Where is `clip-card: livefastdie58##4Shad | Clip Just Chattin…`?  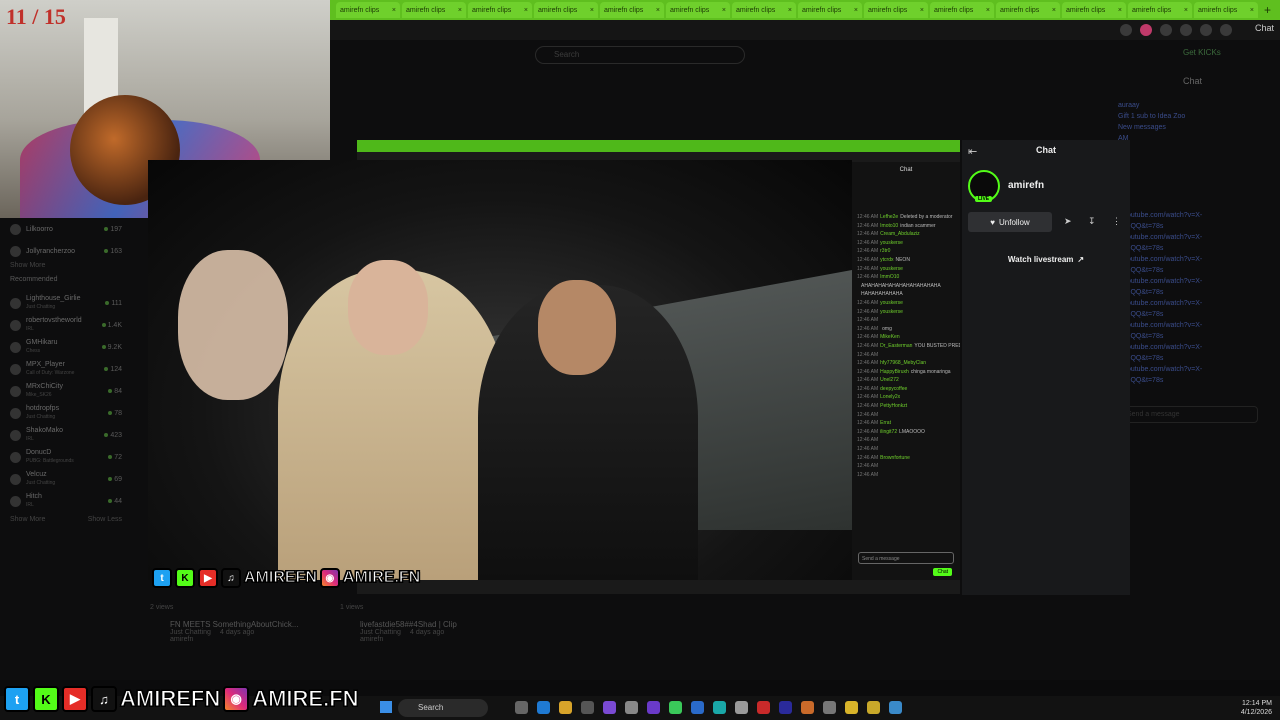
clip-card: livefastdie58##4Shad | Clip Just Chattin… is located at coordinates (408, 631).